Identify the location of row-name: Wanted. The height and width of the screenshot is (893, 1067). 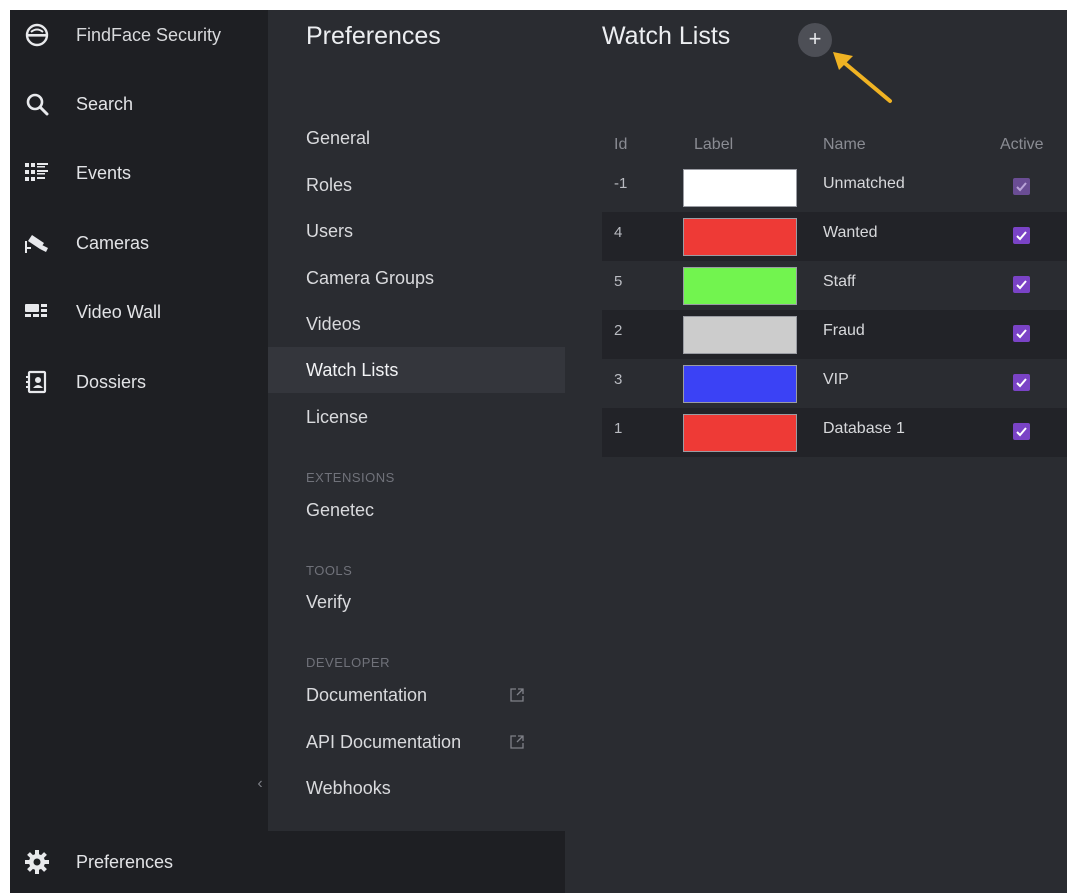
(850, 232).